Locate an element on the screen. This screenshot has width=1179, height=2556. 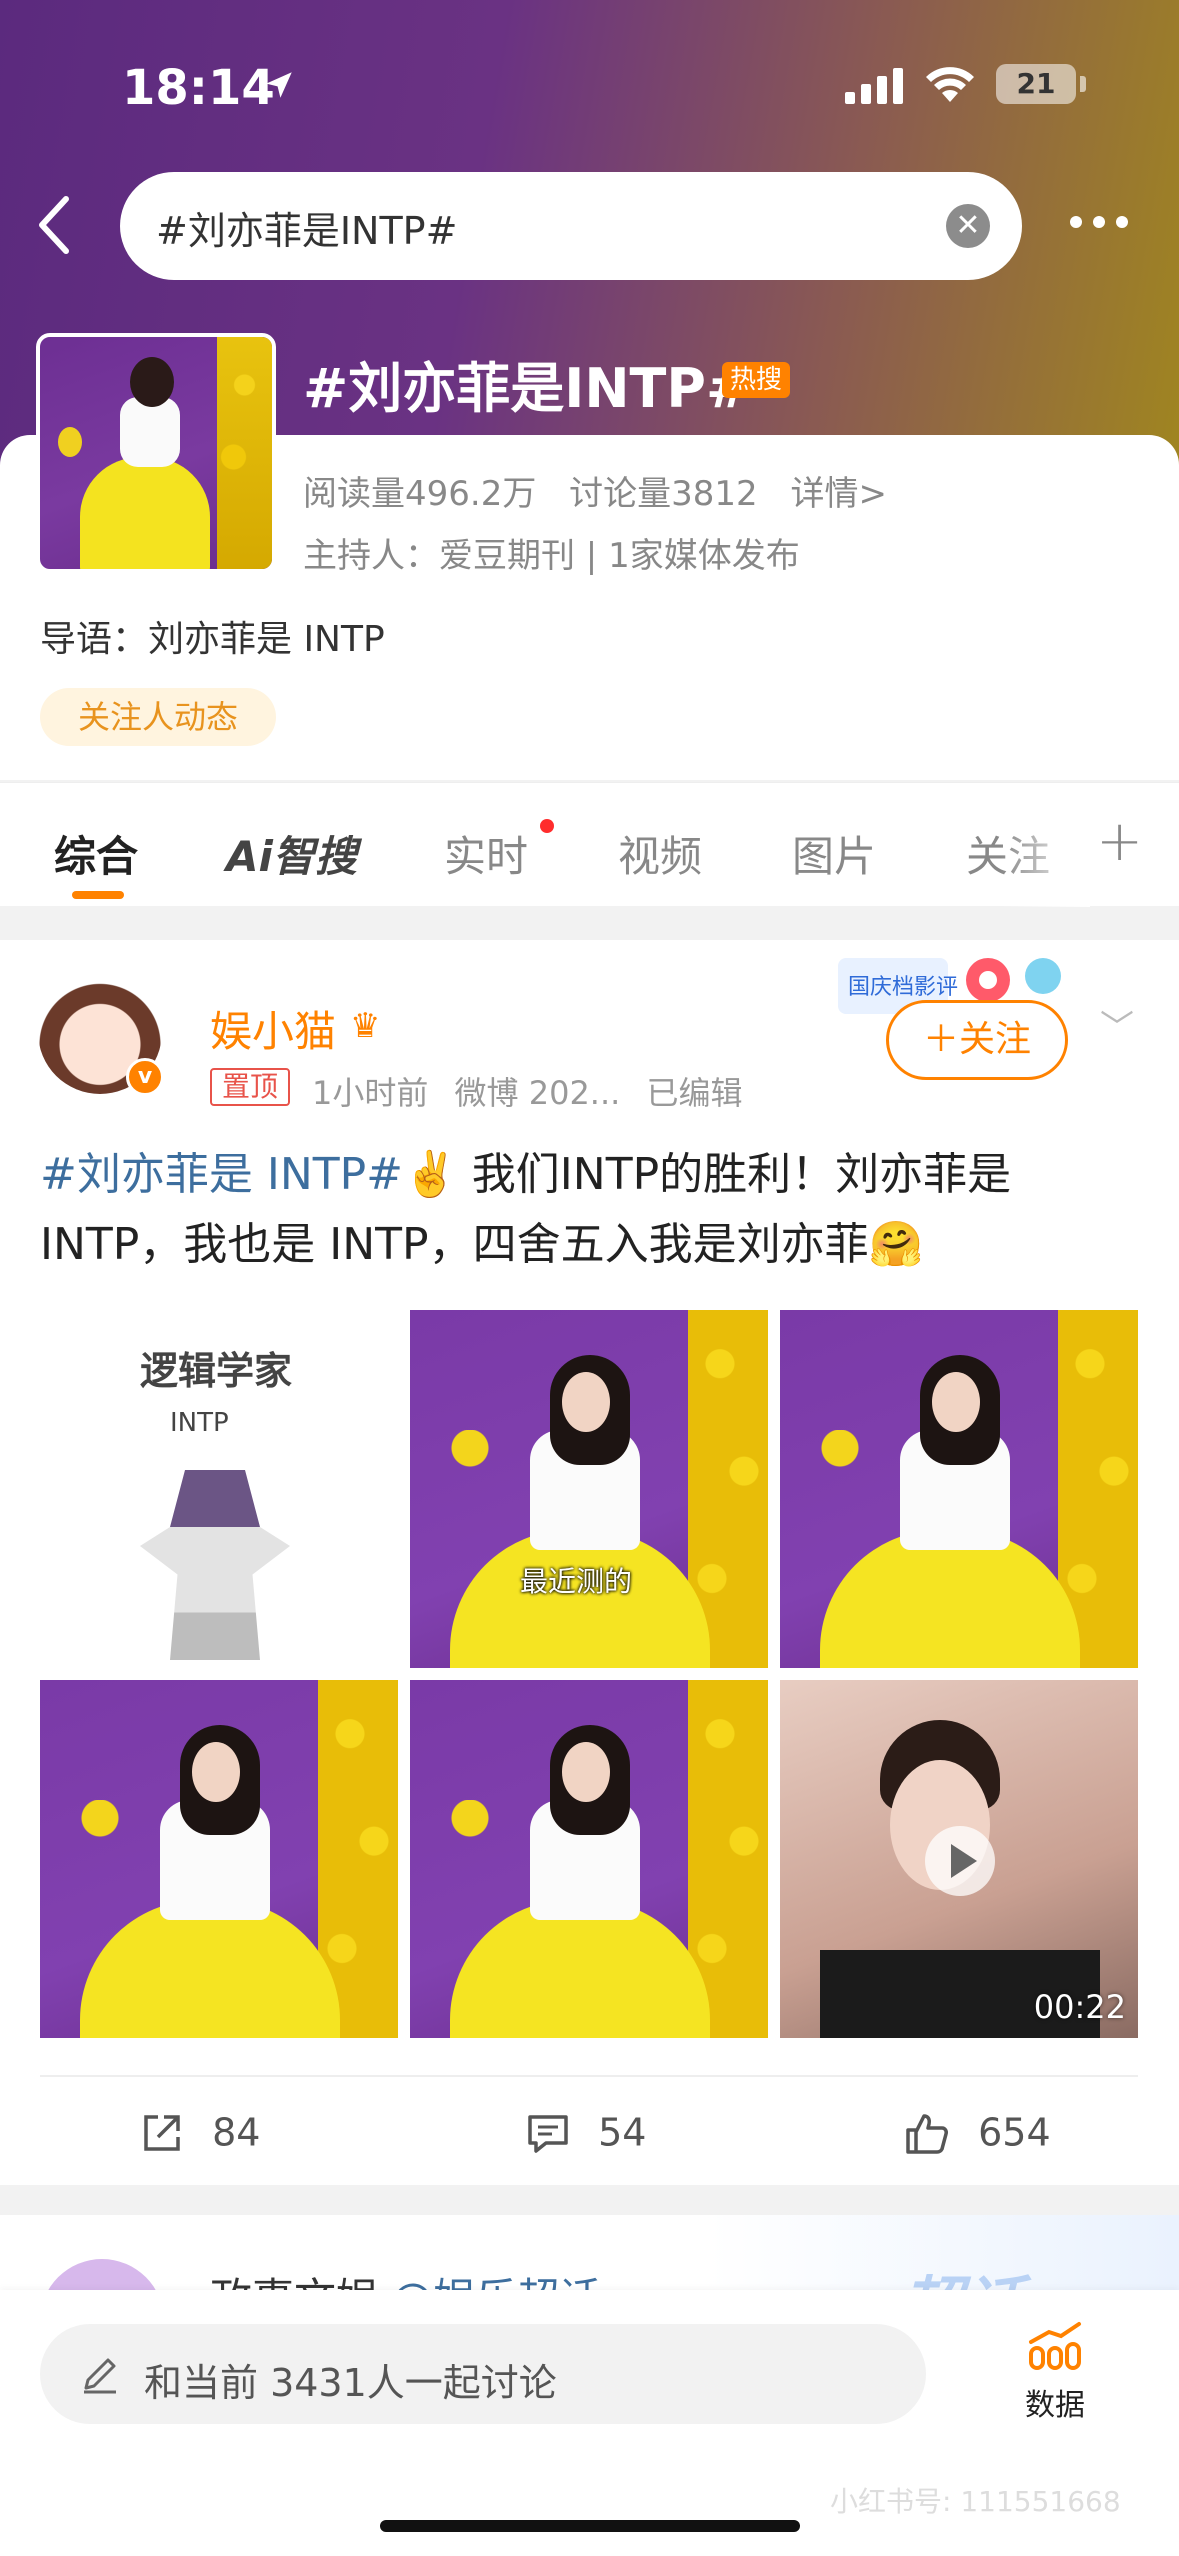
tab-video: 视频 is located at coordinates (660, 853).